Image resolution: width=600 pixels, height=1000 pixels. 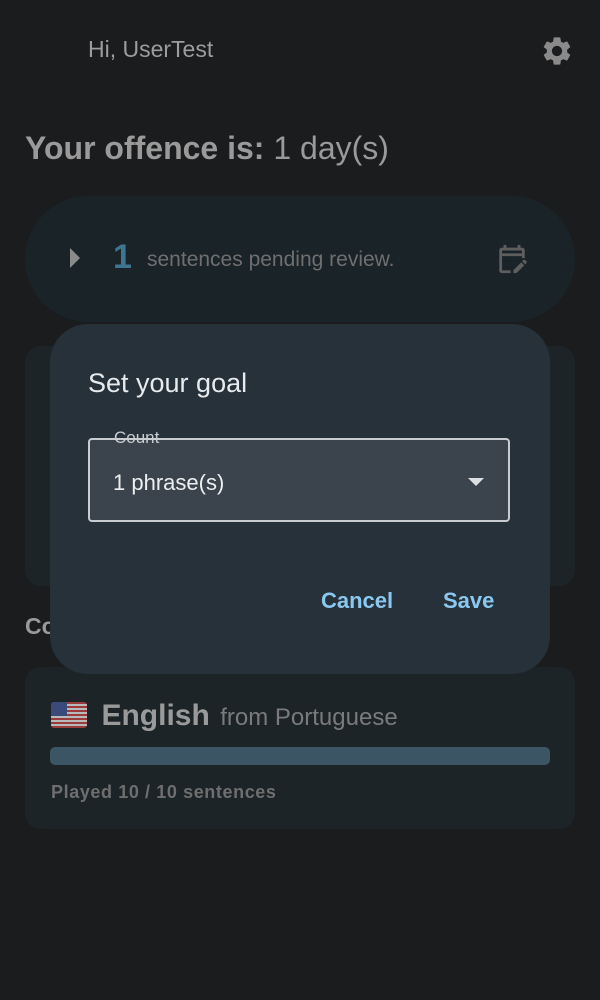 What do you see at coordinates (468, 601) in the screenshot?
I see `save-button: Save` at bounding box center [468, 601].